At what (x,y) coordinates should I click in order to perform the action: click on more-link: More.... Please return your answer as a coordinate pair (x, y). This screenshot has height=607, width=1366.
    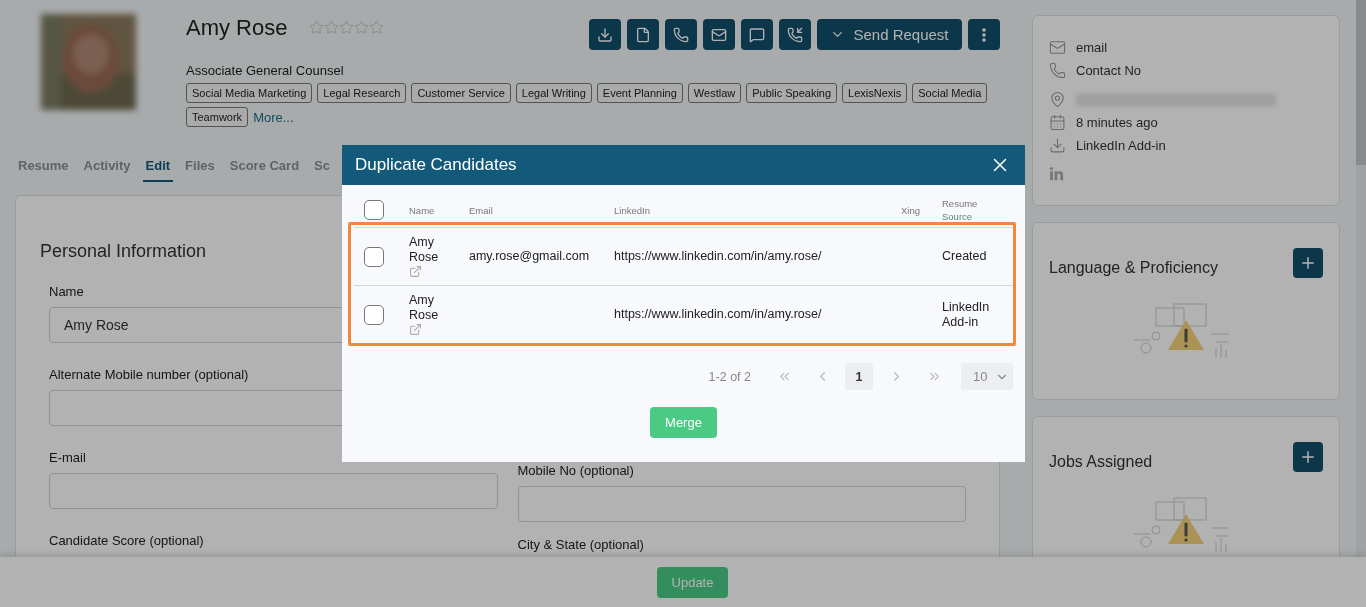
    Looking at the image, I should click on (273, 117).